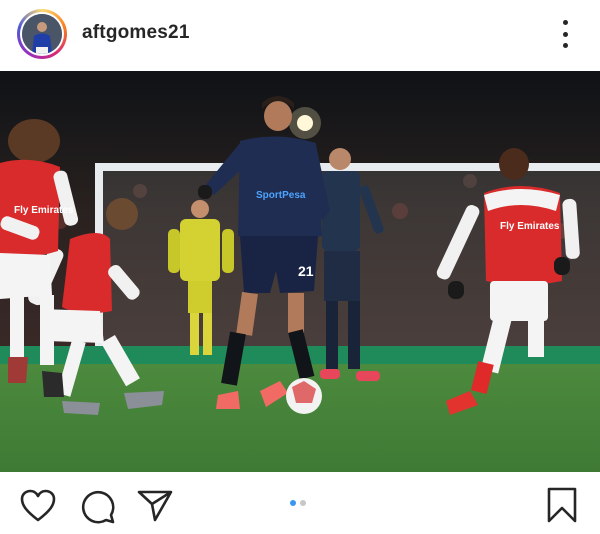  I want to click on username: aftgomes21, so click(136, 33).